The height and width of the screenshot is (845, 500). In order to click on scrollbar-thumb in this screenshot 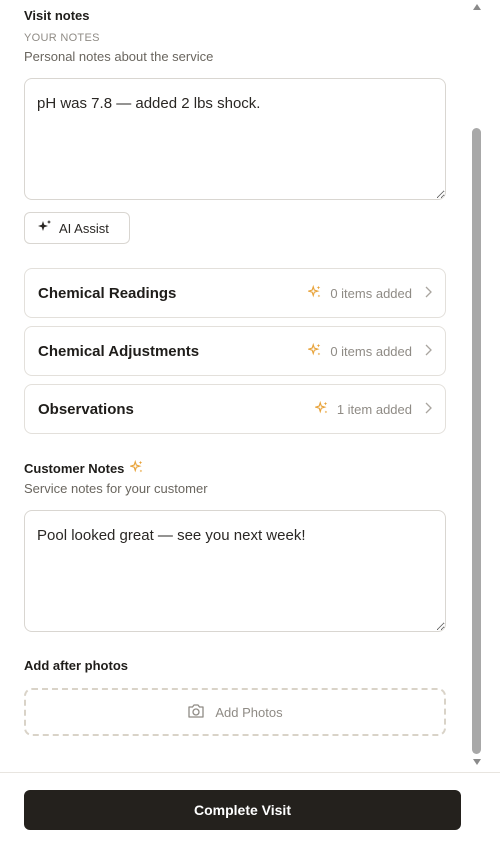, I will do `click(476, 441)`.